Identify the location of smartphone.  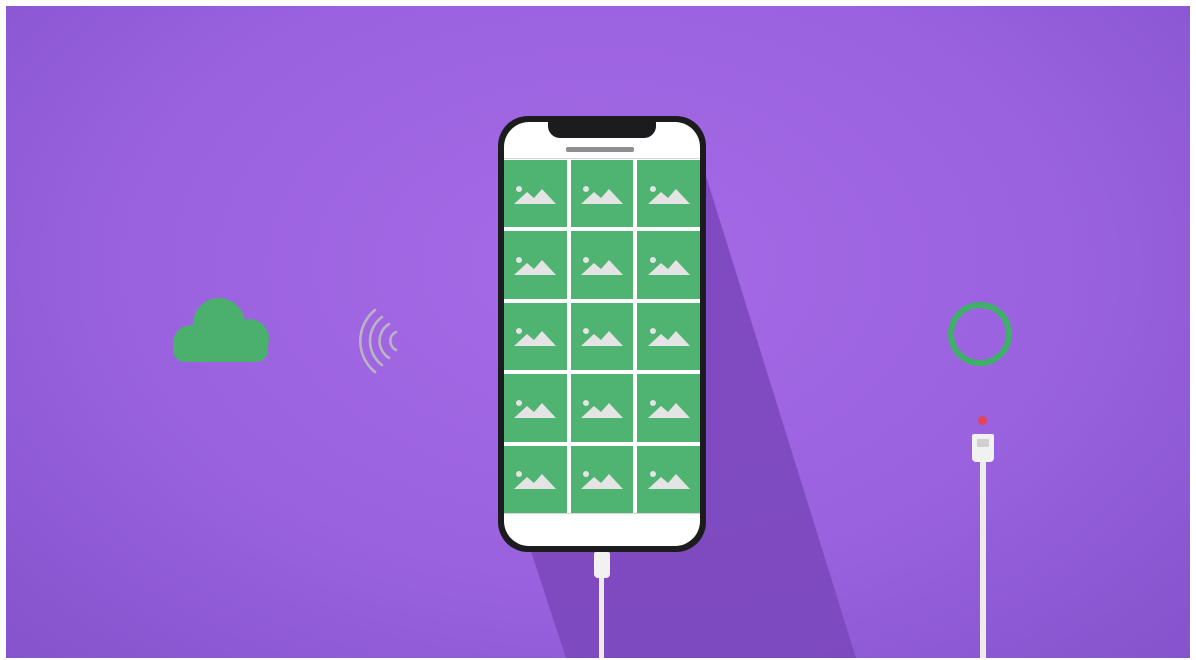
(602, 334).